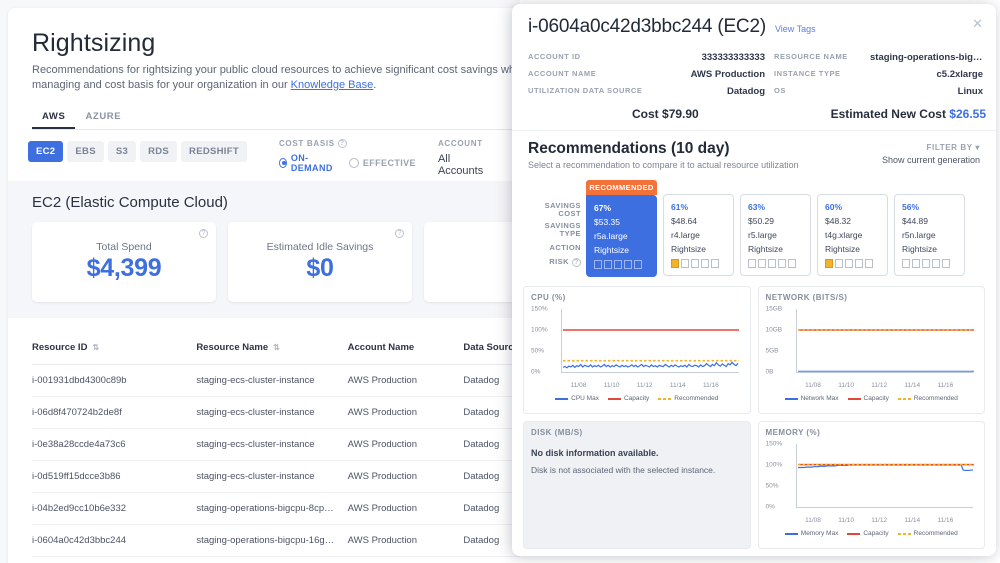 The width and height of the screenshot is (1000, 563). What do you see at coordinates (838, 221) in the screenshot?
I see `rec-cost-savings: $48.32` at bounding box center [838, 221].